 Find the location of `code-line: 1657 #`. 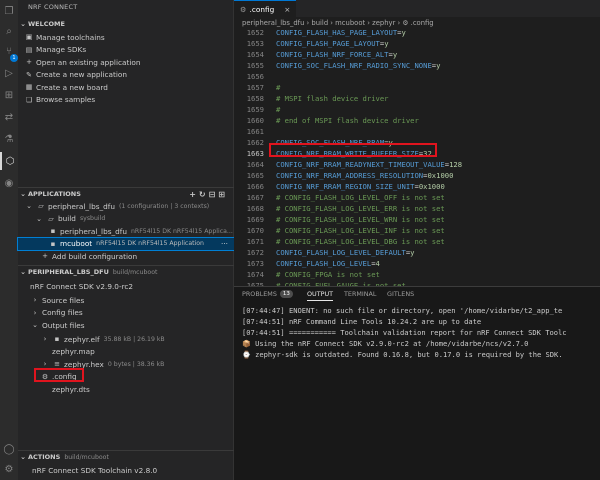

code-line: 1657 # is located at coordinates (417, 87).